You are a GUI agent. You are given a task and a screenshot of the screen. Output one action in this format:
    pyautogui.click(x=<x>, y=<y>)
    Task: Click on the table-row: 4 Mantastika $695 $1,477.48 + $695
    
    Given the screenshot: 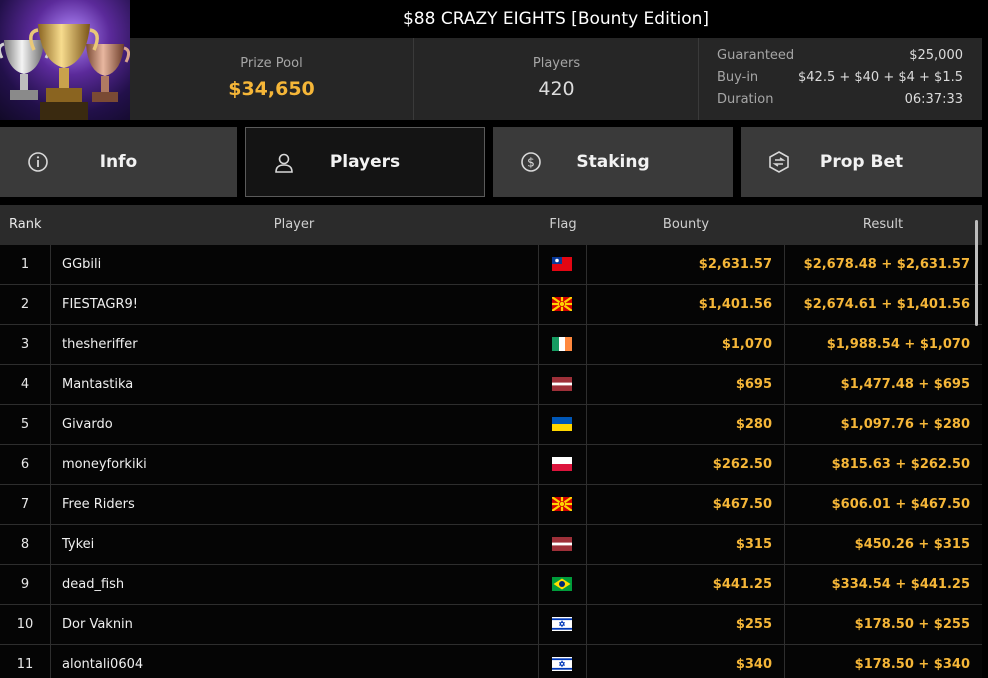 What is the action you would take?
    pyautogui.click(x=491, y=385)
    